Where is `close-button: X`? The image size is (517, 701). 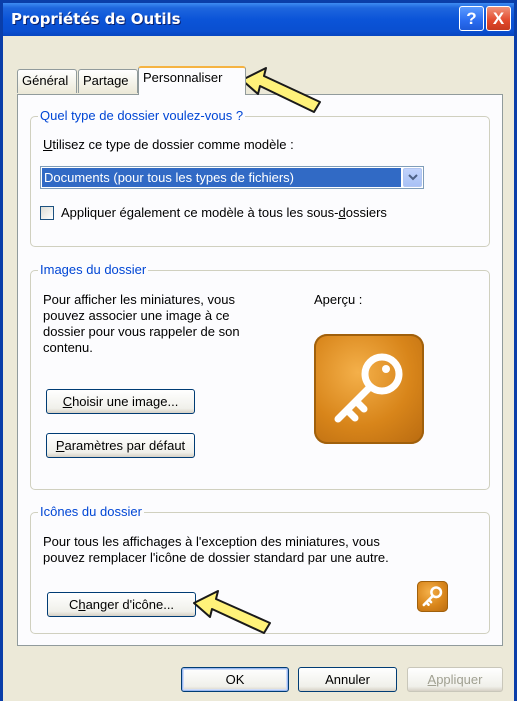 close-button: X is located at coordinates (498, 18).